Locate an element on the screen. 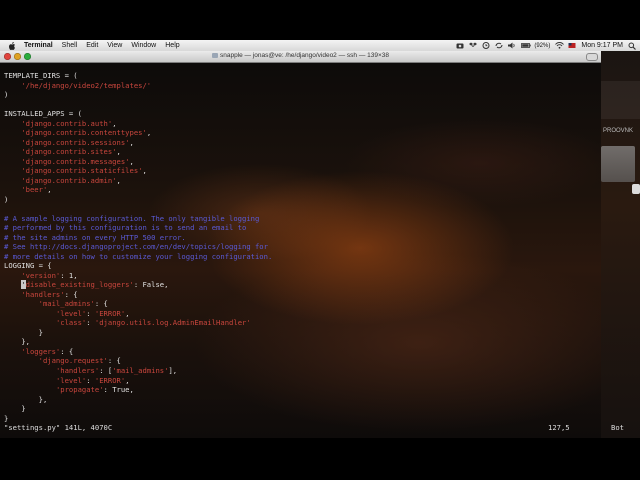  code-text: LOGGING = { is located at coordinates (28, 266).